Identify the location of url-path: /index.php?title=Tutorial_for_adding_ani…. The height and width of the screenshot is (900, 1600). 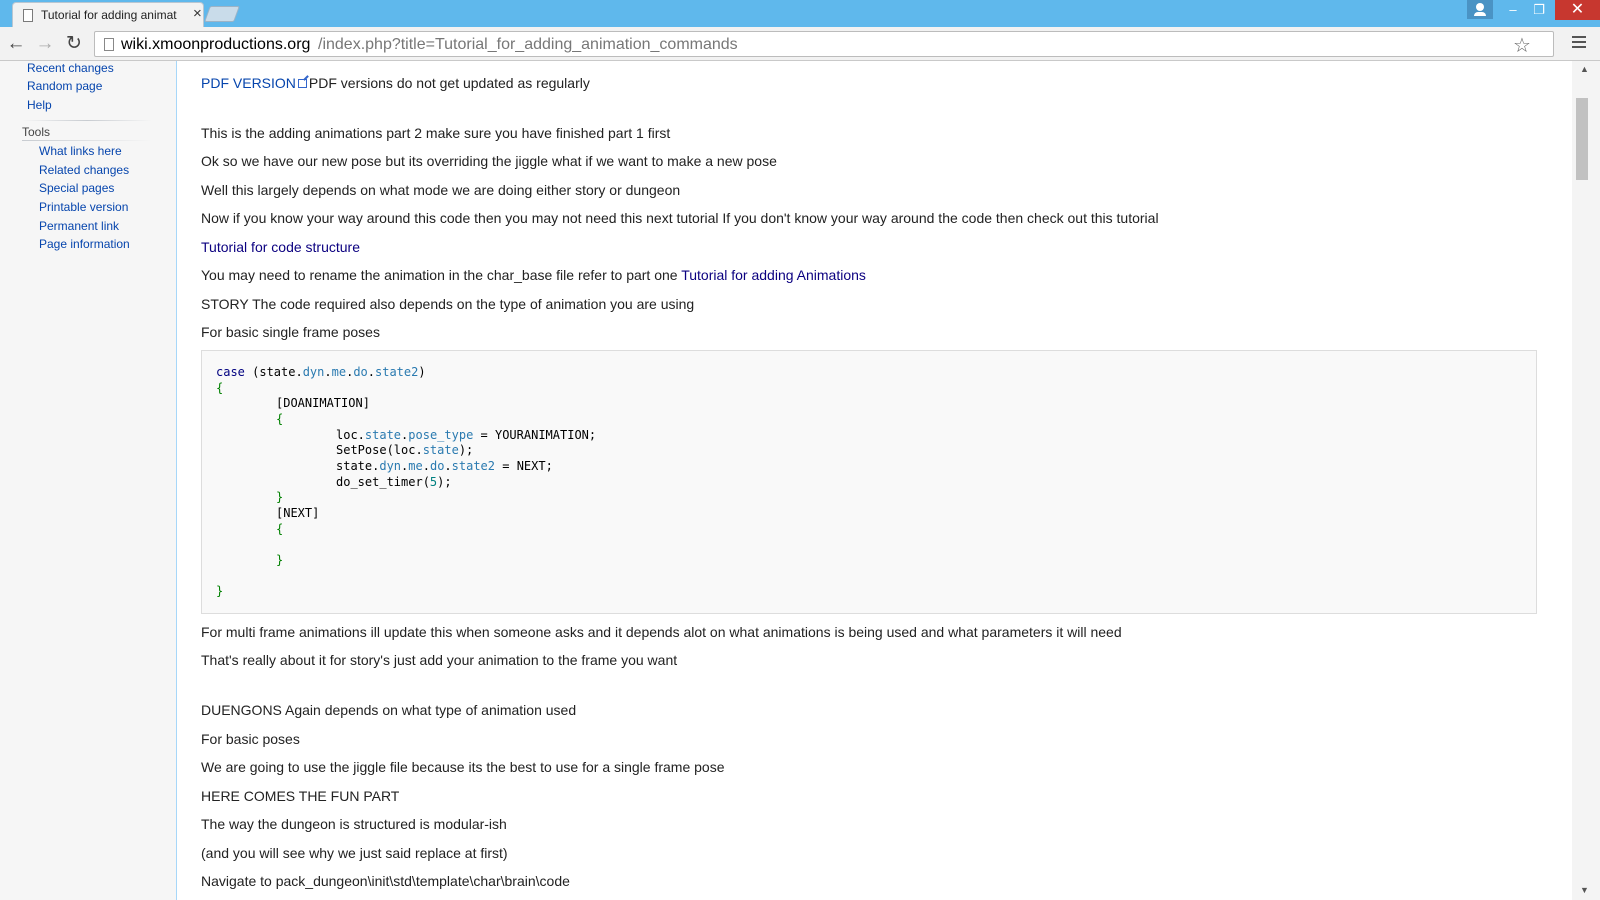
(528, 44).